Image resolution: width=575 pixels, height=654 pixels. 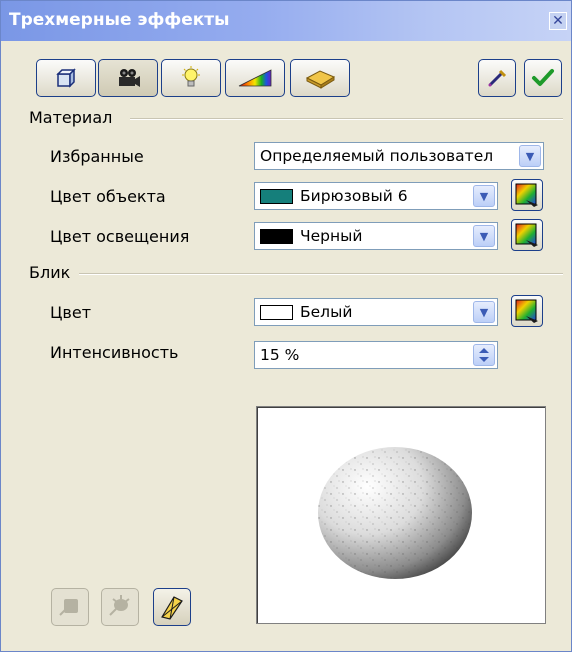 I want to click on favorites-value: Определяемый пользовател, so click(x=377, y=156).